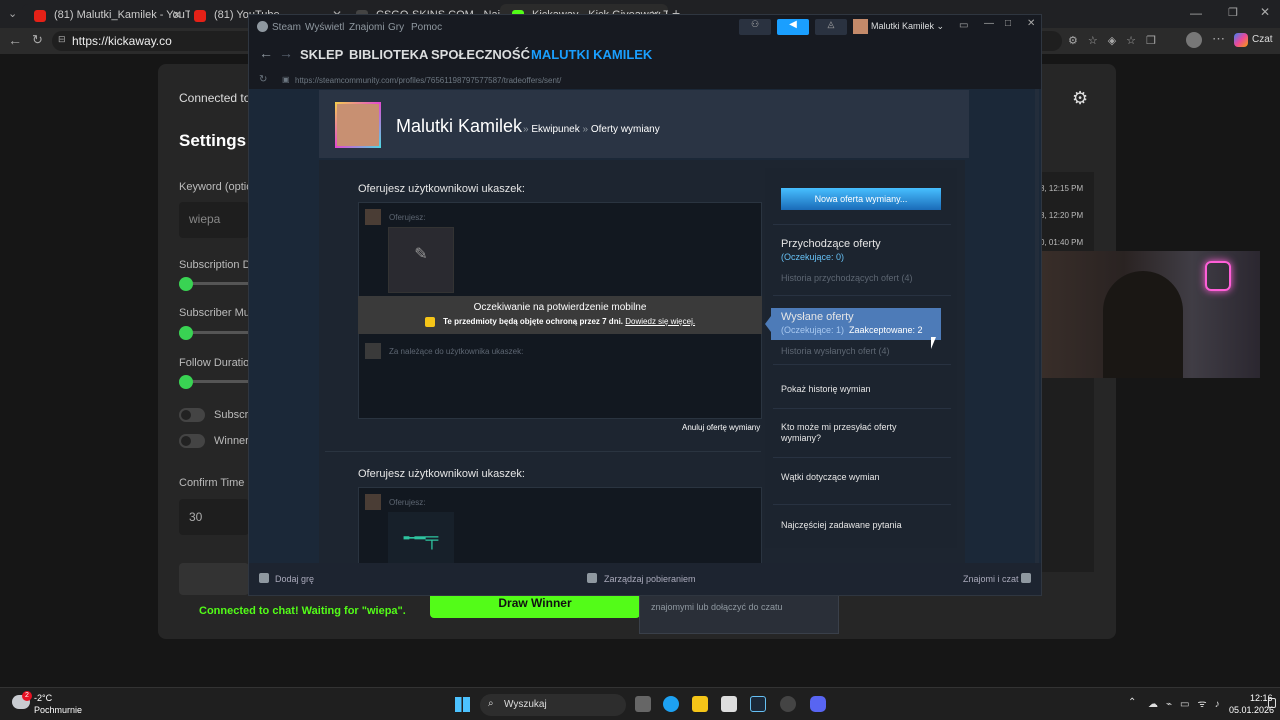 The height and width of the screenshot is (720, 1280). I want to click on edge-icon, so click(671, 704).